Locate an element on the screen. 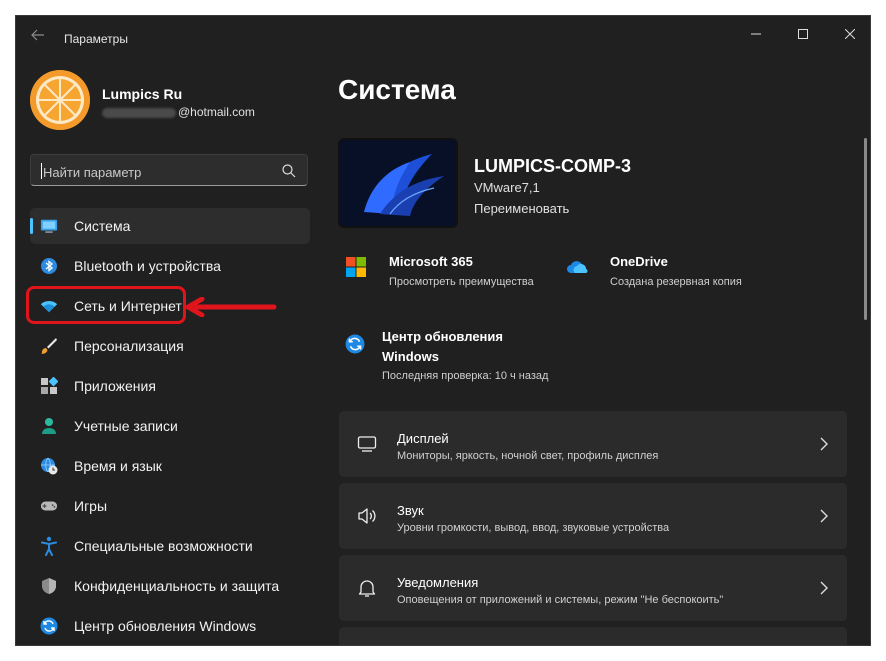  card-title: Звук is located at coordinates (410, 510).